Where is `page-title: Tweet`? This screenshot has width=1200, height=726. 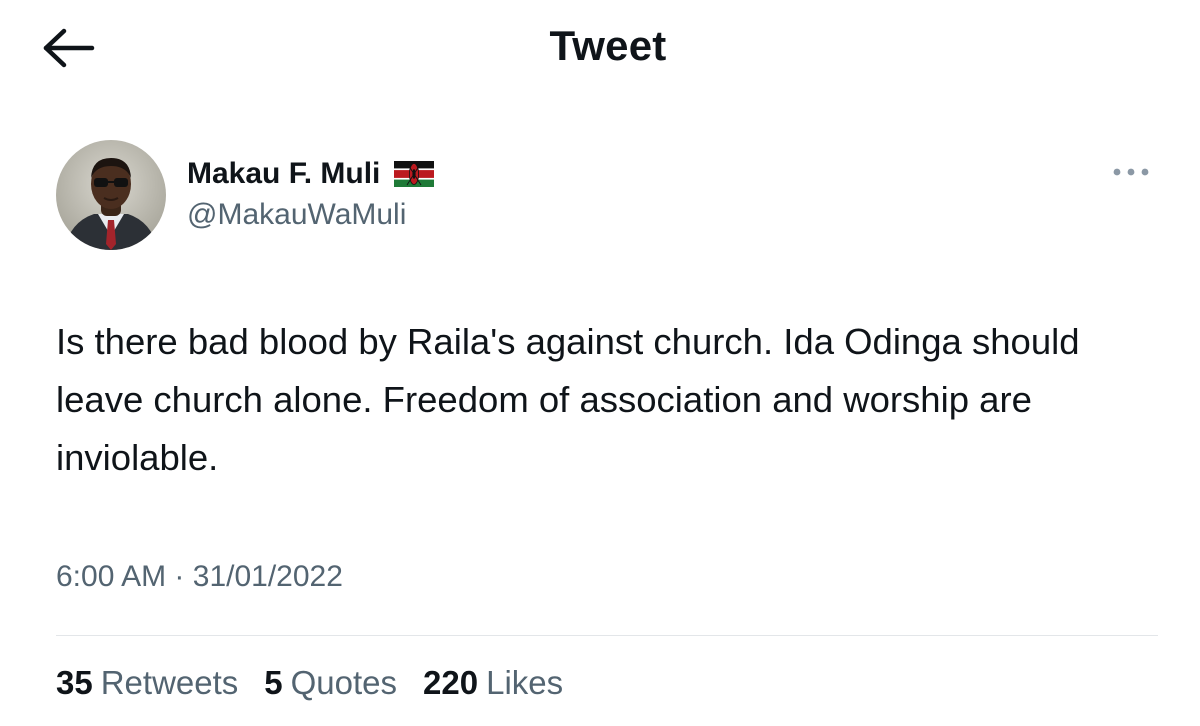
page-title: Tweet is located at coordinates (600, 46).